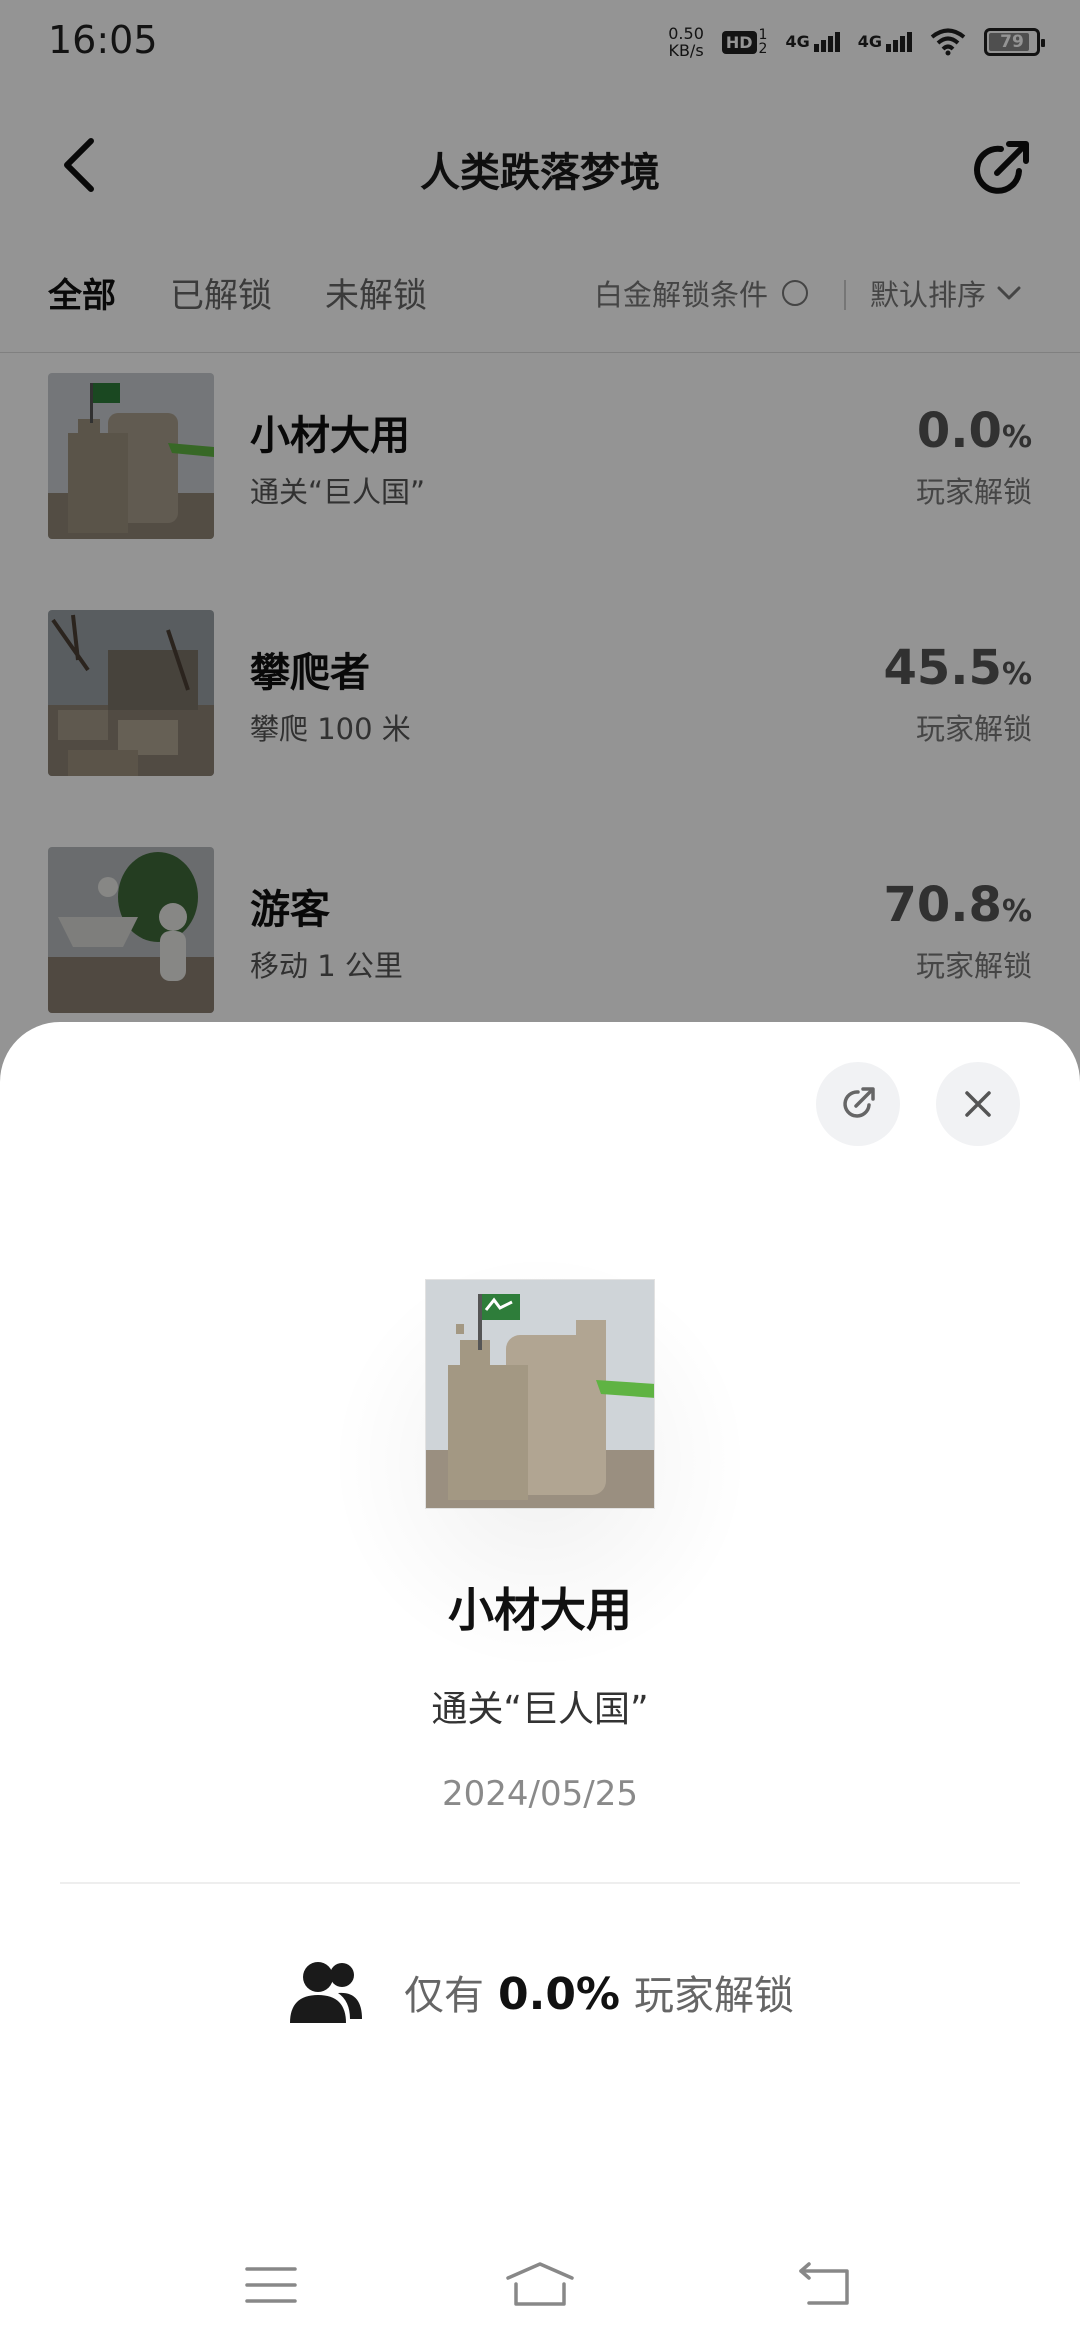 The width and height of the screenshot is (1080, 2340). What do you see at coordinates (443, 1996) in the screenshot?
I see `players-prefix: 仅有` at bounding box center [443, 1996].